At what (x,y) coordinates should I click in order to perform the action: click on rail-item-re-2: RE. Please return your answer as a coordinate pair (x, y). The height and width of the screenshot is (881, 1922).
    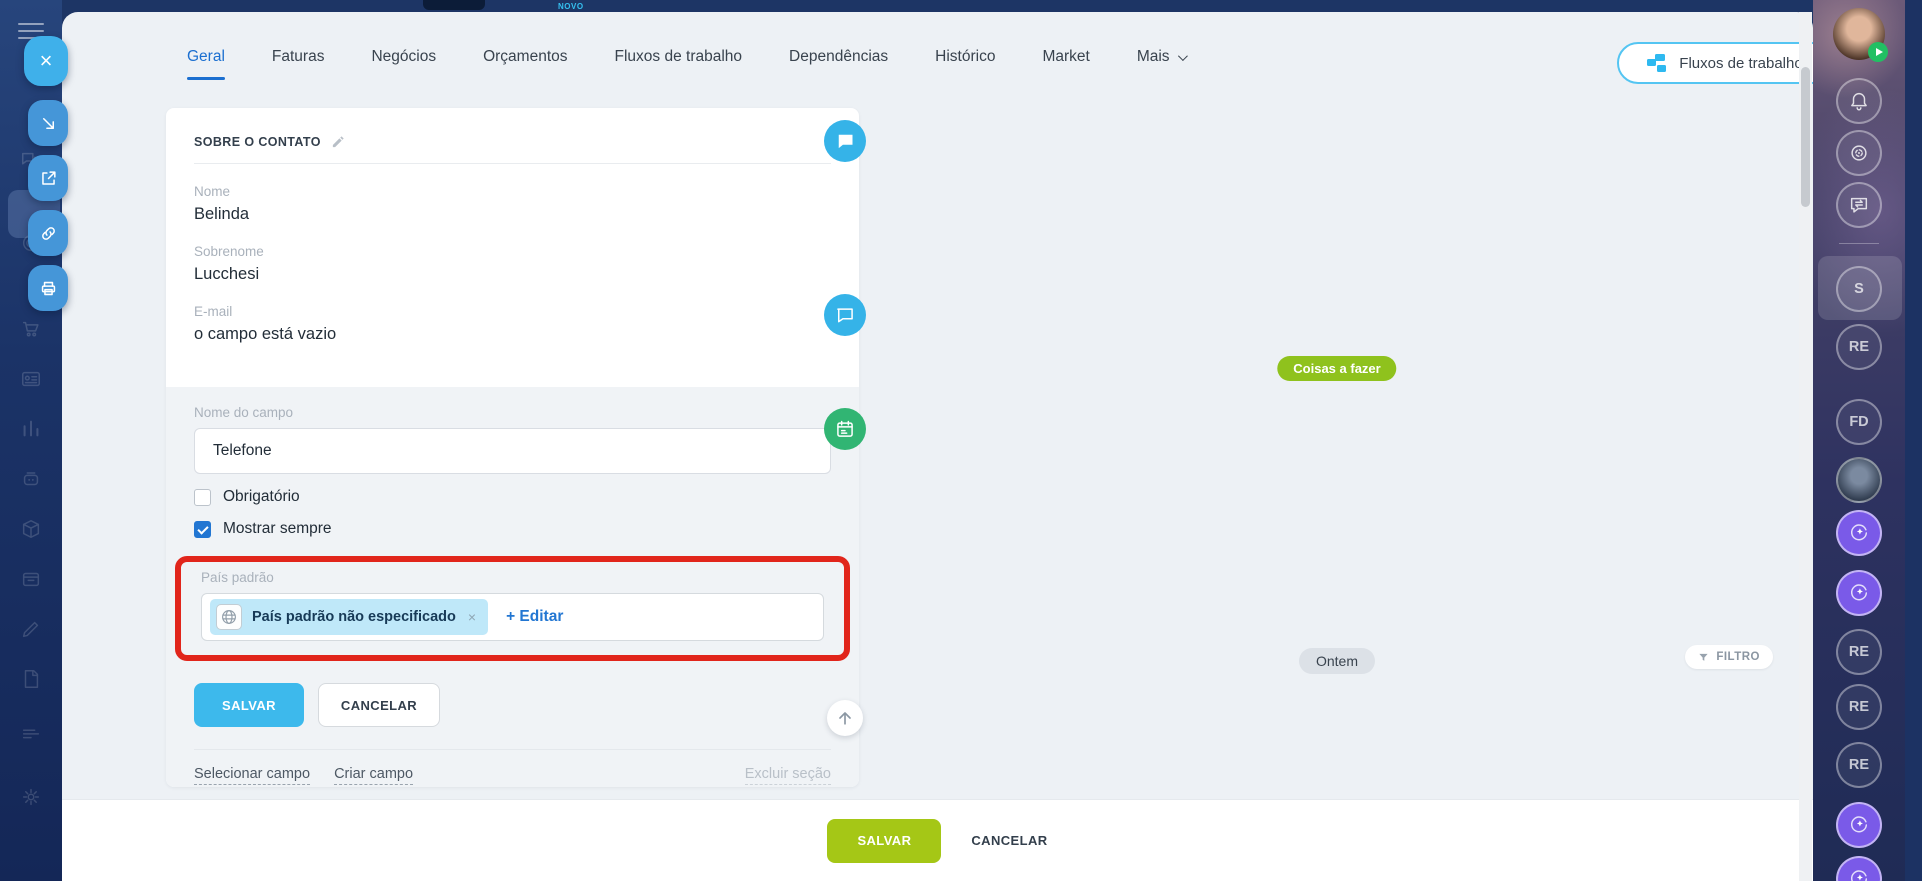
    Looking at the image, I should click on (1859, 652).